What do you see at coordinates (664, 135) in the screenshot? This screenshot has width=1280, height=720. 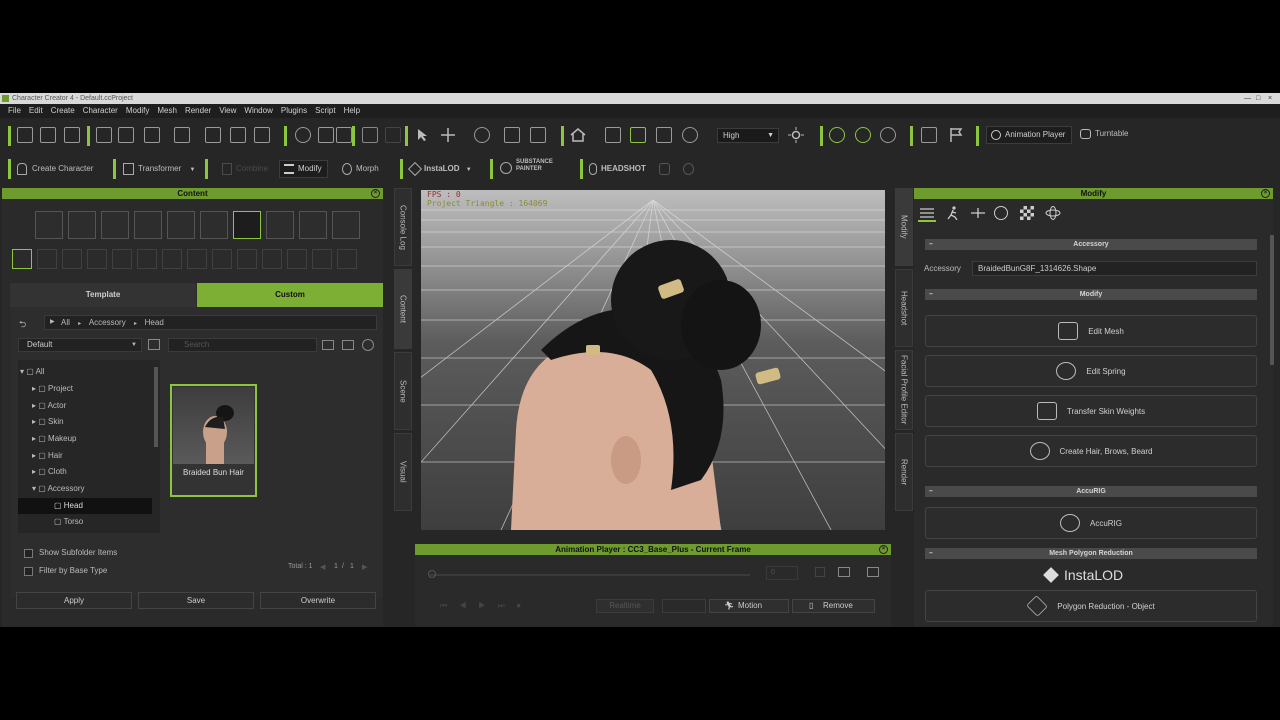 I see `fit-icon` at bounding box center [664, 135].